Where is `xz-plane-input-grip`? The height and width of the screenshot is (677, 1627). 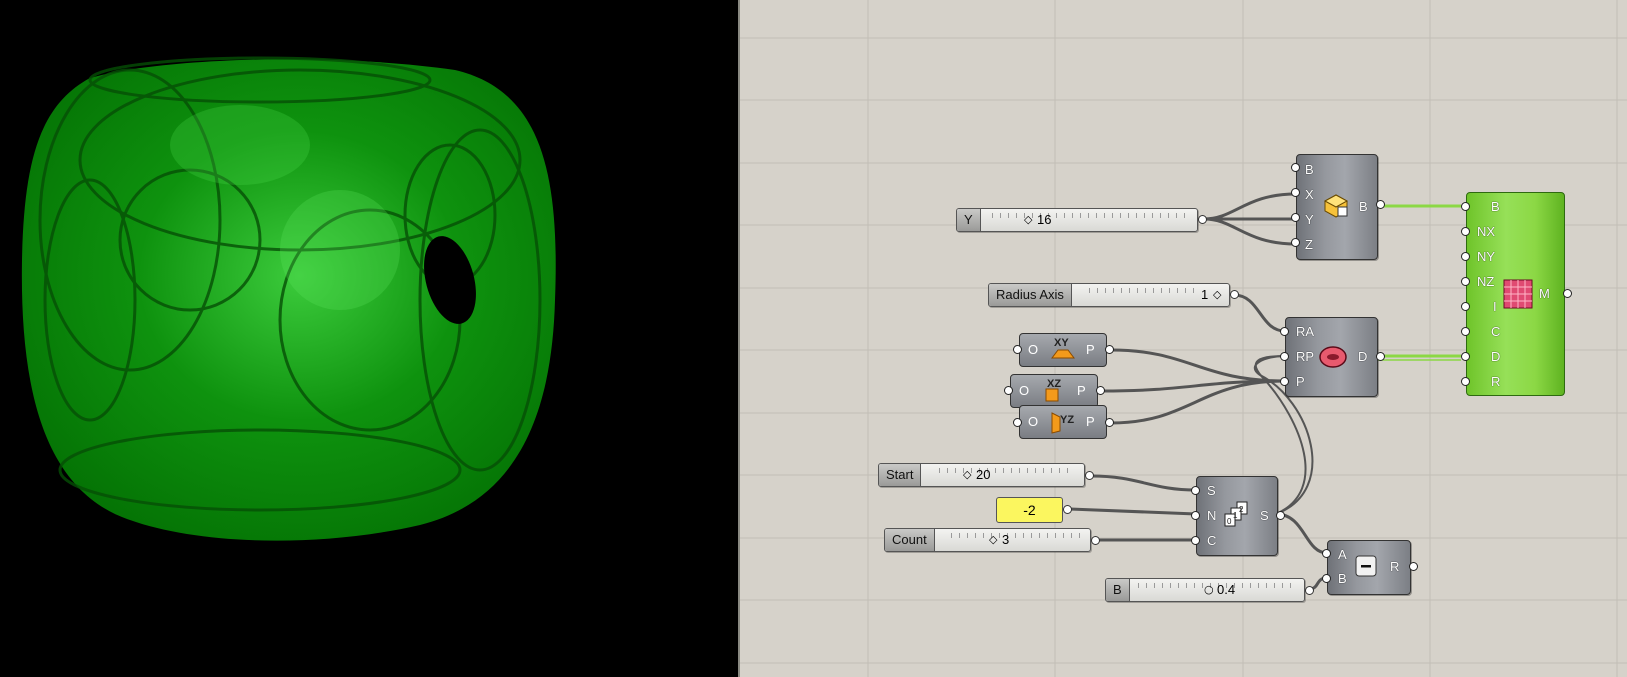
xz-plane-input-grip is located at coordinates (1008, 390).